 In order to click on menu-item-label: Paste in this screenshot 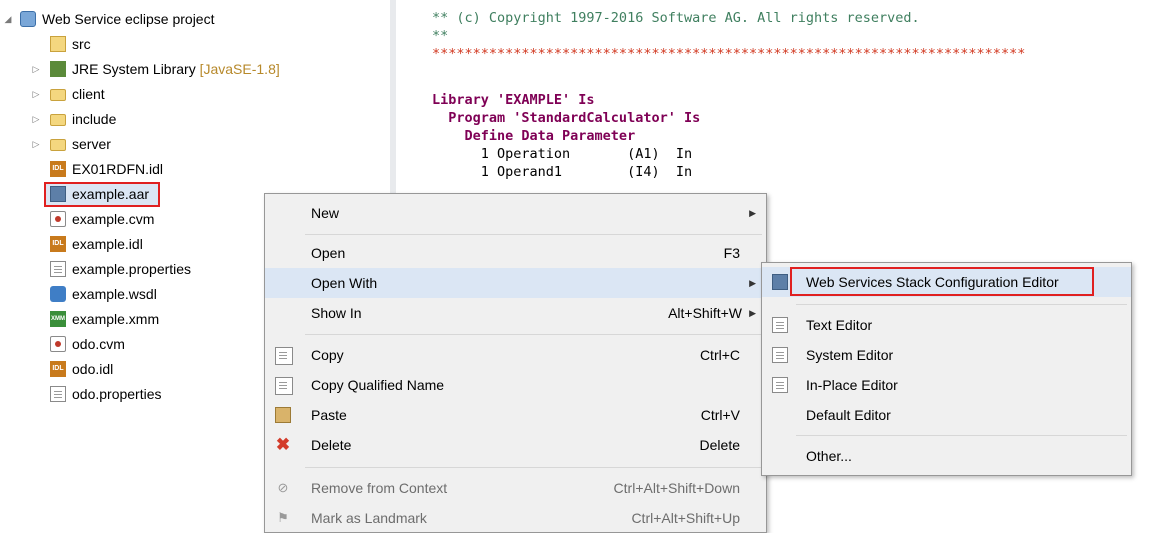, I will do `click(329, 415)`.